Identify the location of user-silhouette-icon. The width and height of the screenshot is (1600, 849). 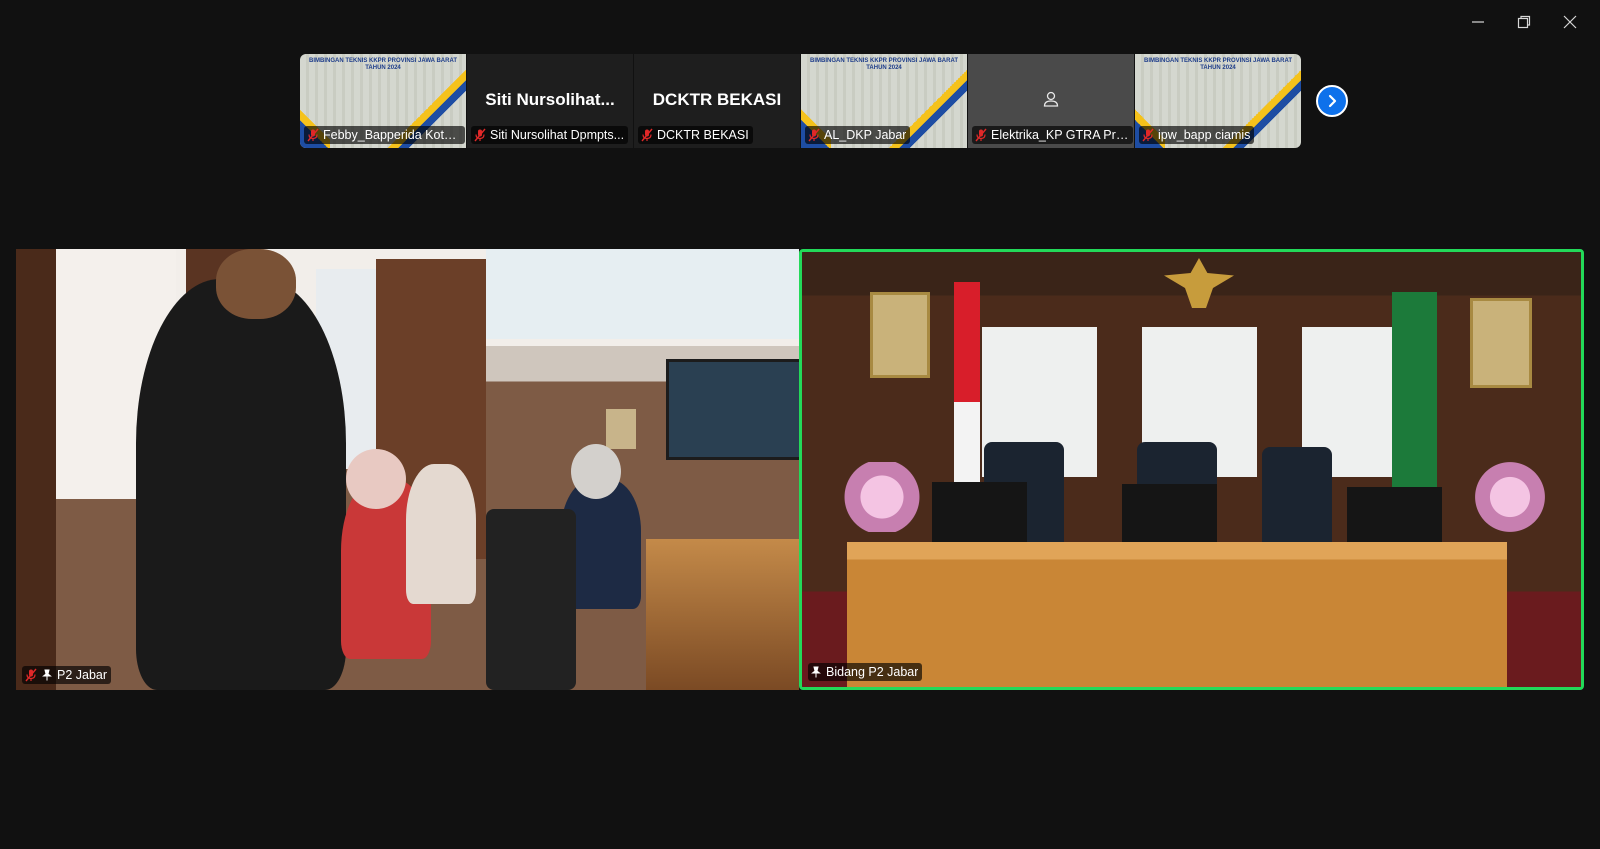
(1051, 99).